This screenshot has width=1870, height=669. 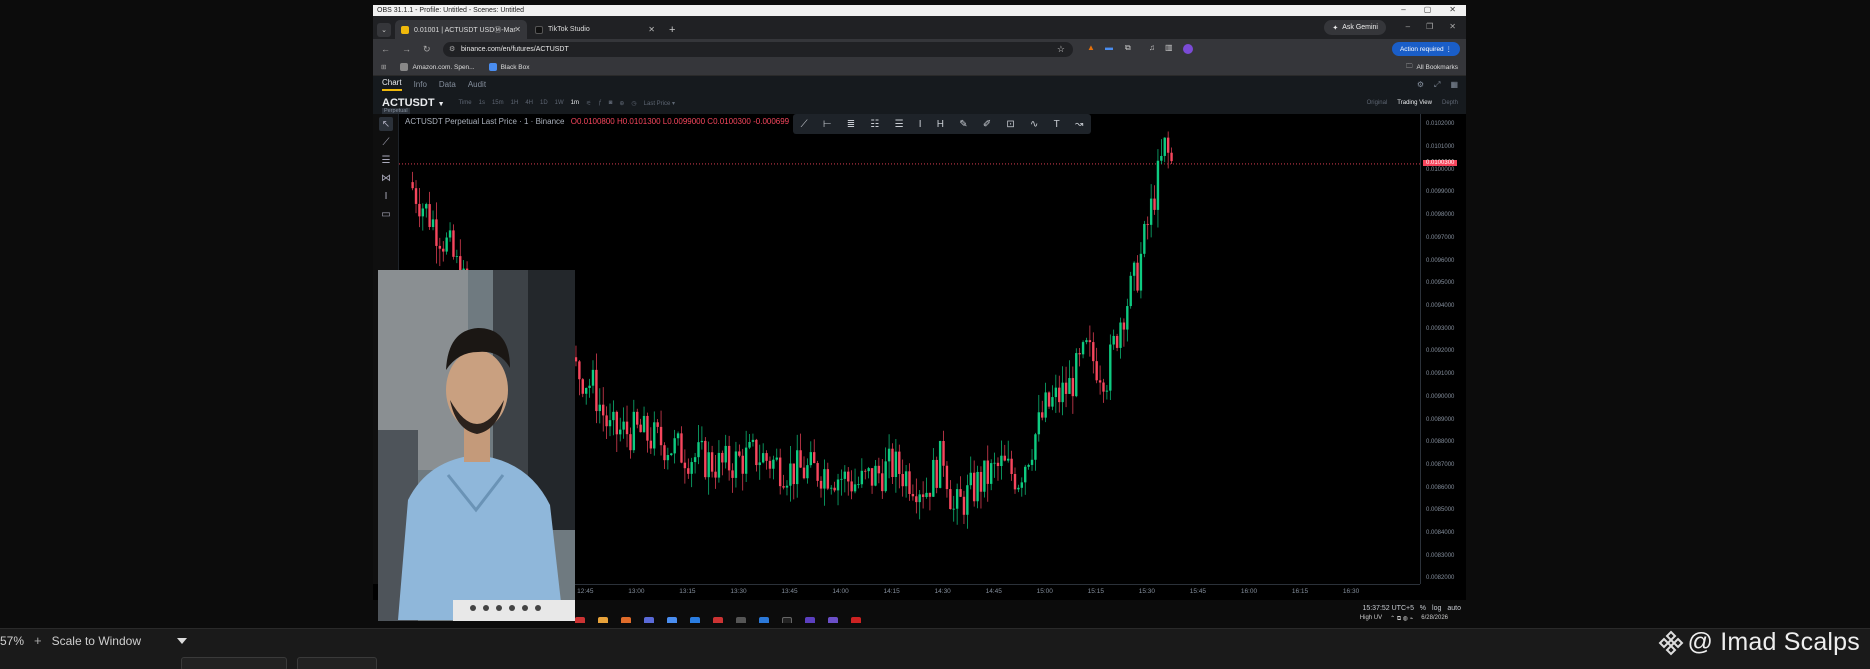 I want to click on interval-4h: 4H, so click(x=529, y=103).